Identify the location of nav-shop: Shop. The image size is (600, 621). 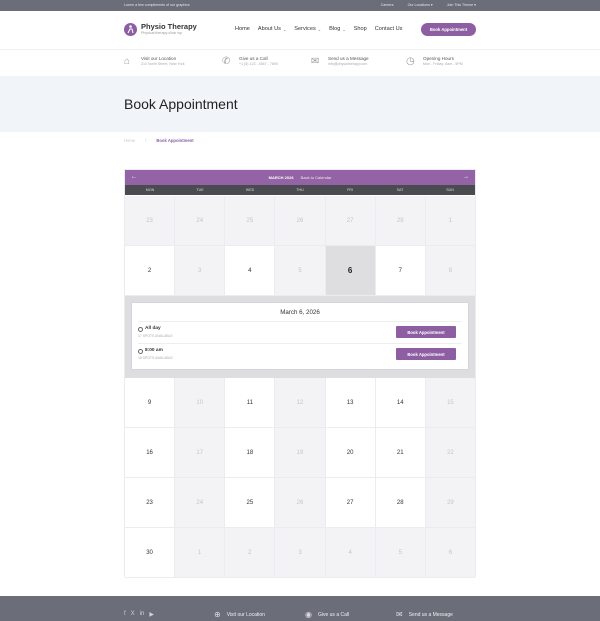
(360, 29).